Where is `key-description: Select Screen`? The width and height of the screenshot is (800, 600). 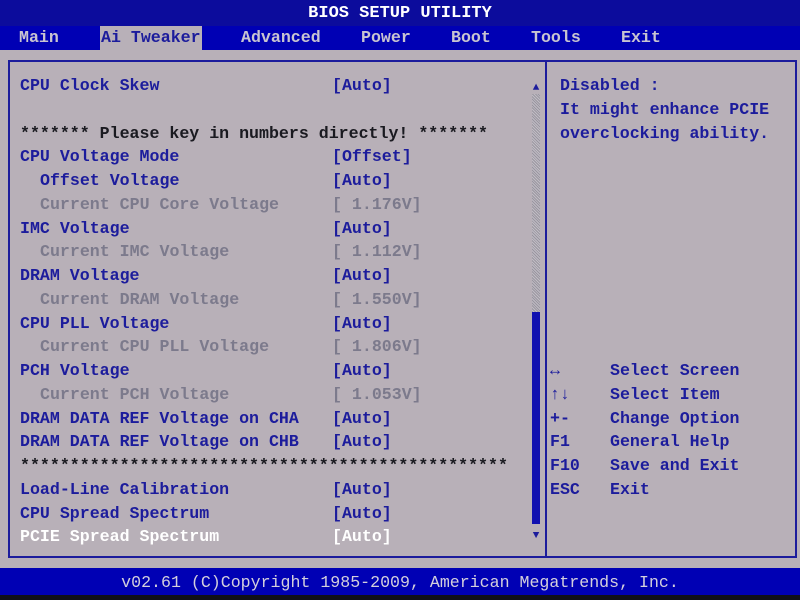 key-description: Select Screen is located at coordinates (675, 370).